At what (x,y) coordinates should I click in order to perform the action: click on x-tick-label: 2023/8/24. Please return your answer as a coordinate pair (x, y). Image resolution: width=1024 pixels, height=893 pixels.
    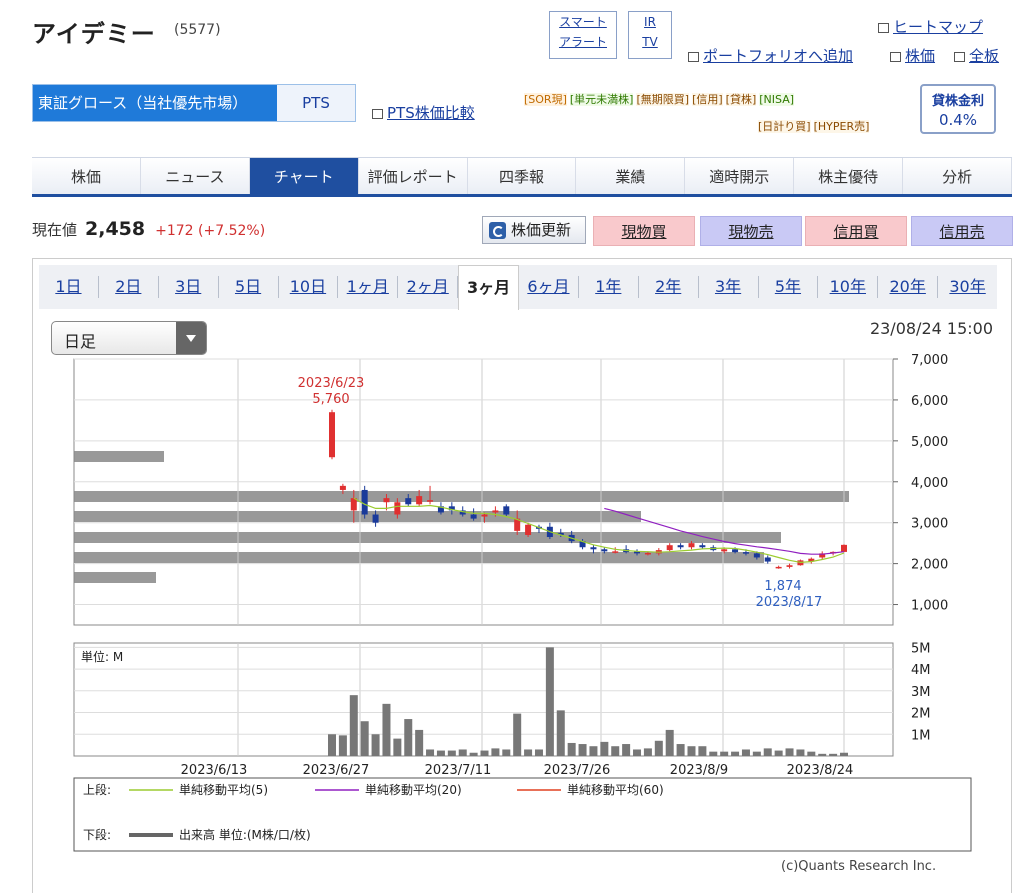
    Looking at the image, I should click on (820, 770).